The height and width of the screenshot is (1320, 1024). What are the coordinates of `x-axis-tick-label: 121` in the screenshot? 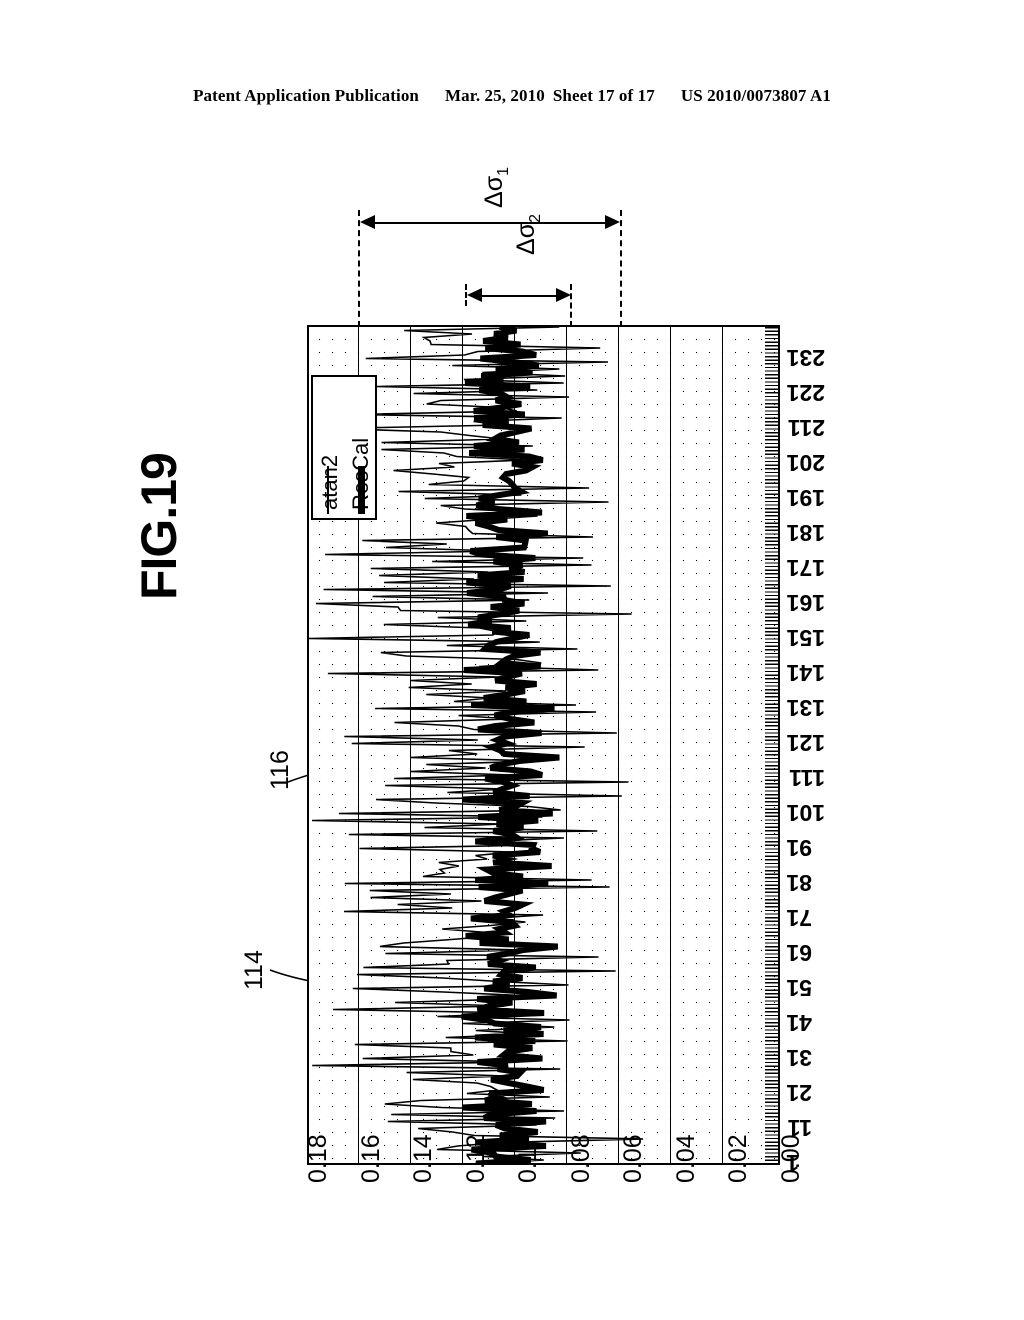 It's located at (805, 743).